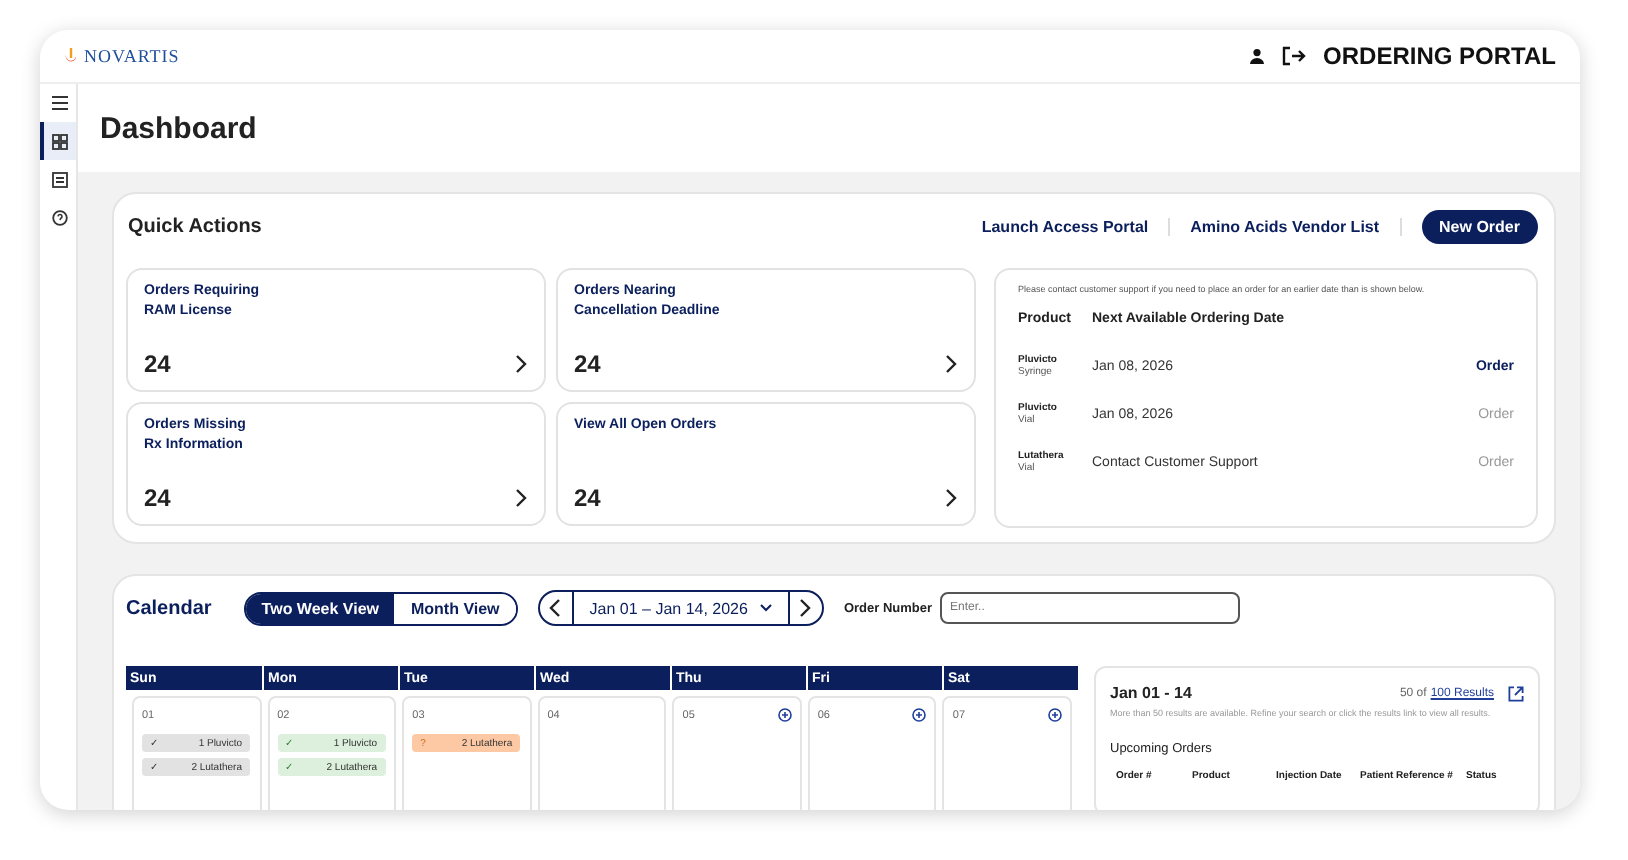 This screenshot has height=860, width=1628. I want to click on help-icon, so click(60, 217).